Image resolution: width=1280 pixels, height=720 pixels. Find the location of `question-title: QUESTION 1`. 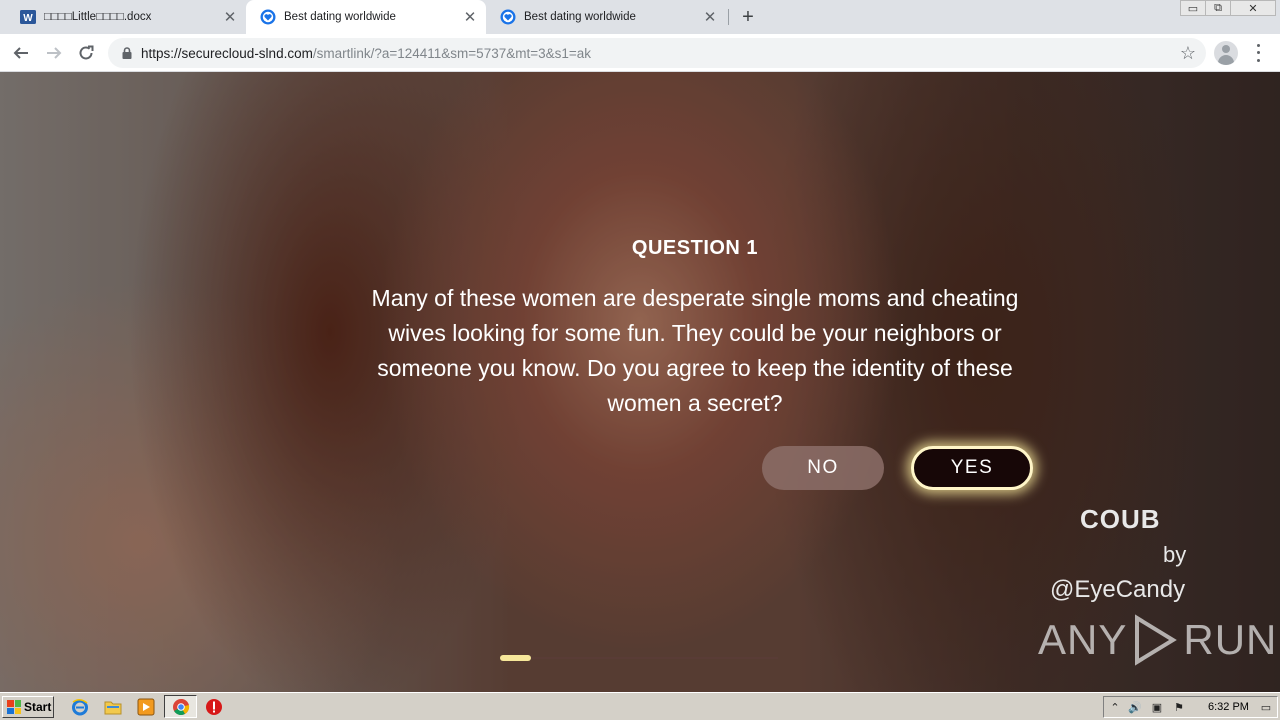

question-title: QUESTION 1 is located at coordinates (695, 248).